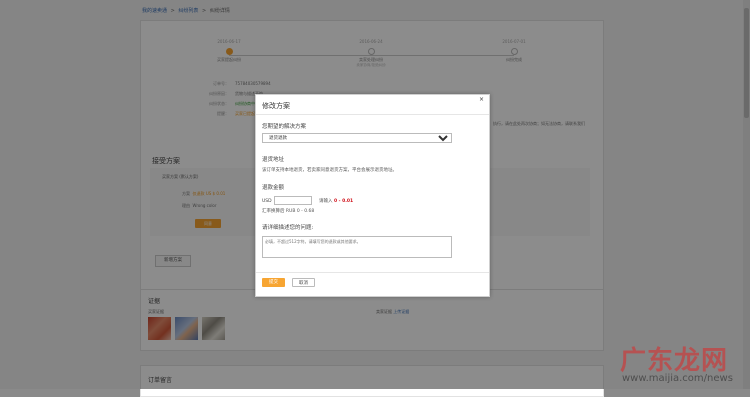 Image resolution: width=750 pixels, height=397 pixels. What do you see at coordinates (276, 106) in the screenshot?
I see `dialog-title: 修改方案` at bounding box center [276, 106].